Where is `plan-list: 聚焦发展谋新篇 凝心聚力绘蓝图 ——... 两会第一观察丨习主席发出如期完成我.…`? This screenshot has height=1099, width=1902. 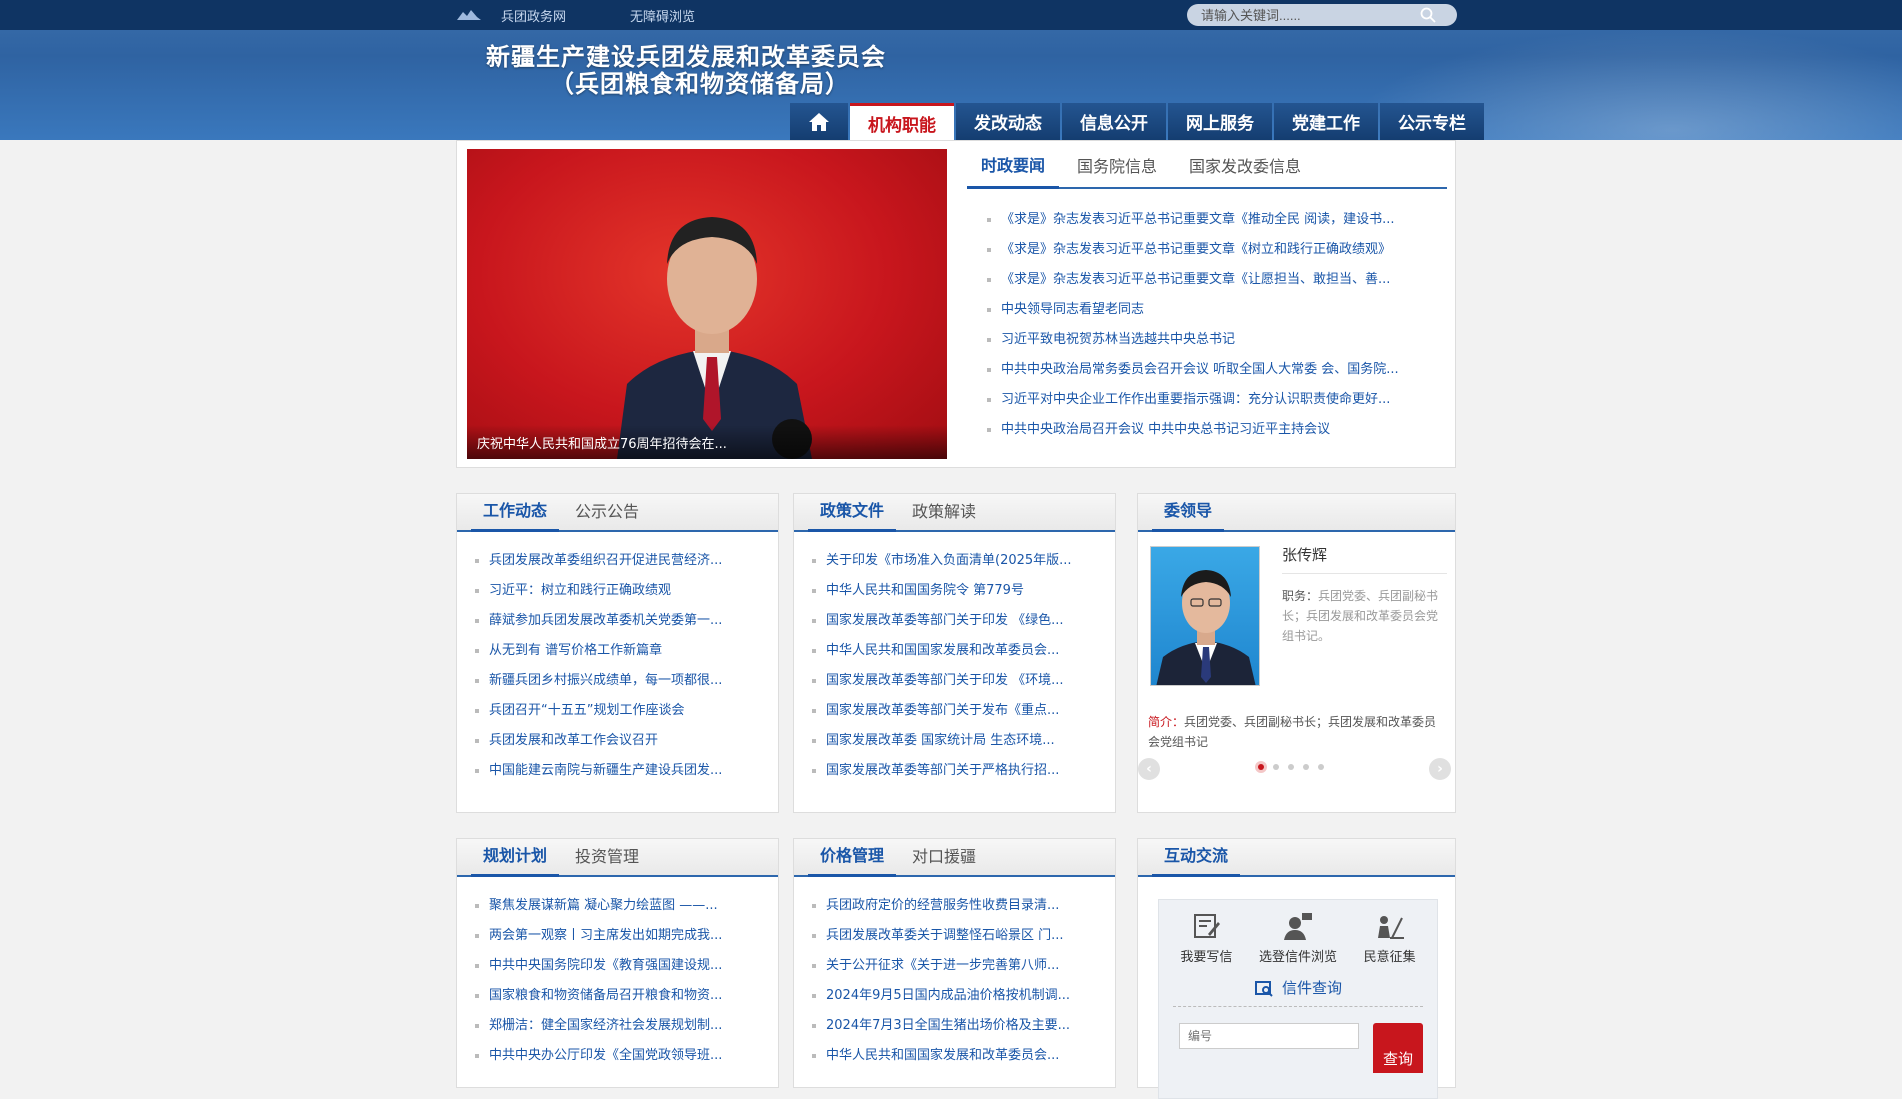
plan-list: 聚焦发展谋新篇 凝心聚力绘蓝图 ——... 两会第一观察丨习主席发出如期完成我.… is located at coordinates (617, 974).